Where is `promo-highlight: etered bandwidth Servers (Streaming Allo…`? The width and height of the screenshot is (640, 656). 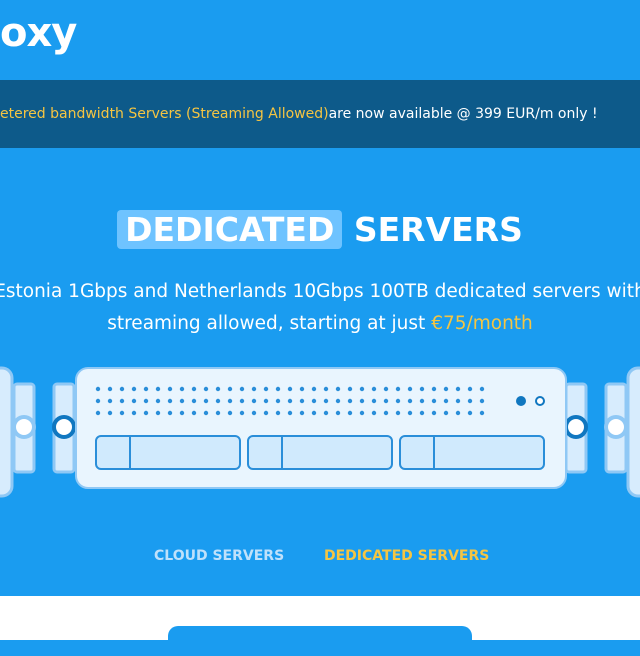 promo-highlight: etered bandwidth Servers (Streaming Allo… is located at coordinates (164, 114).